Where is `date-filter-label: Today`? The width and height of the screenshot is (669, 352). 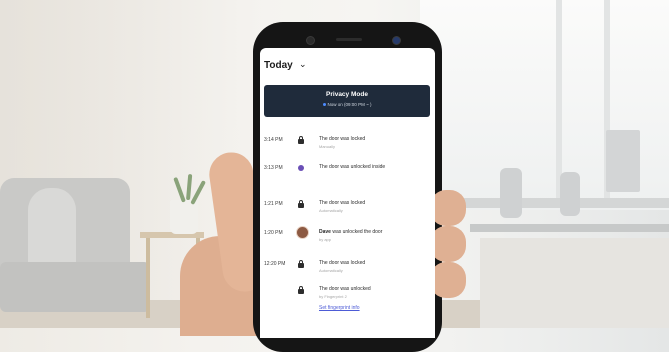
date-filter-label: Today is located at coordinates (278, 65).